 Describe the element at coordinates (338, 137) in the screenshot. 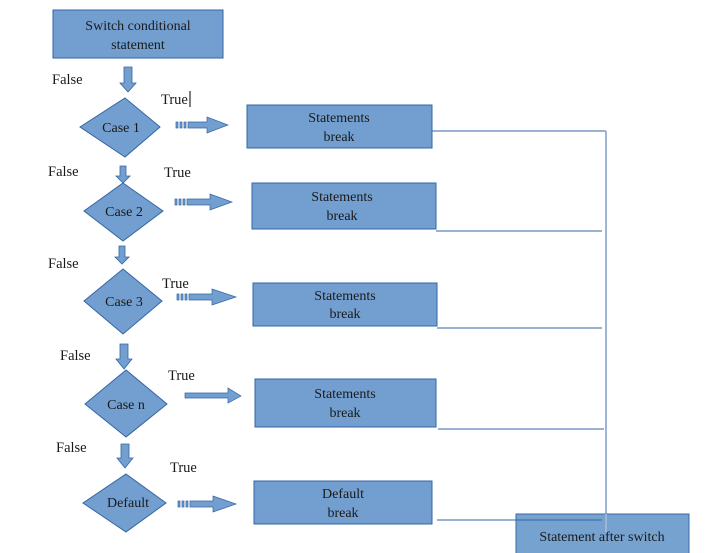

I see `action-box-1-line2: break` at that location.